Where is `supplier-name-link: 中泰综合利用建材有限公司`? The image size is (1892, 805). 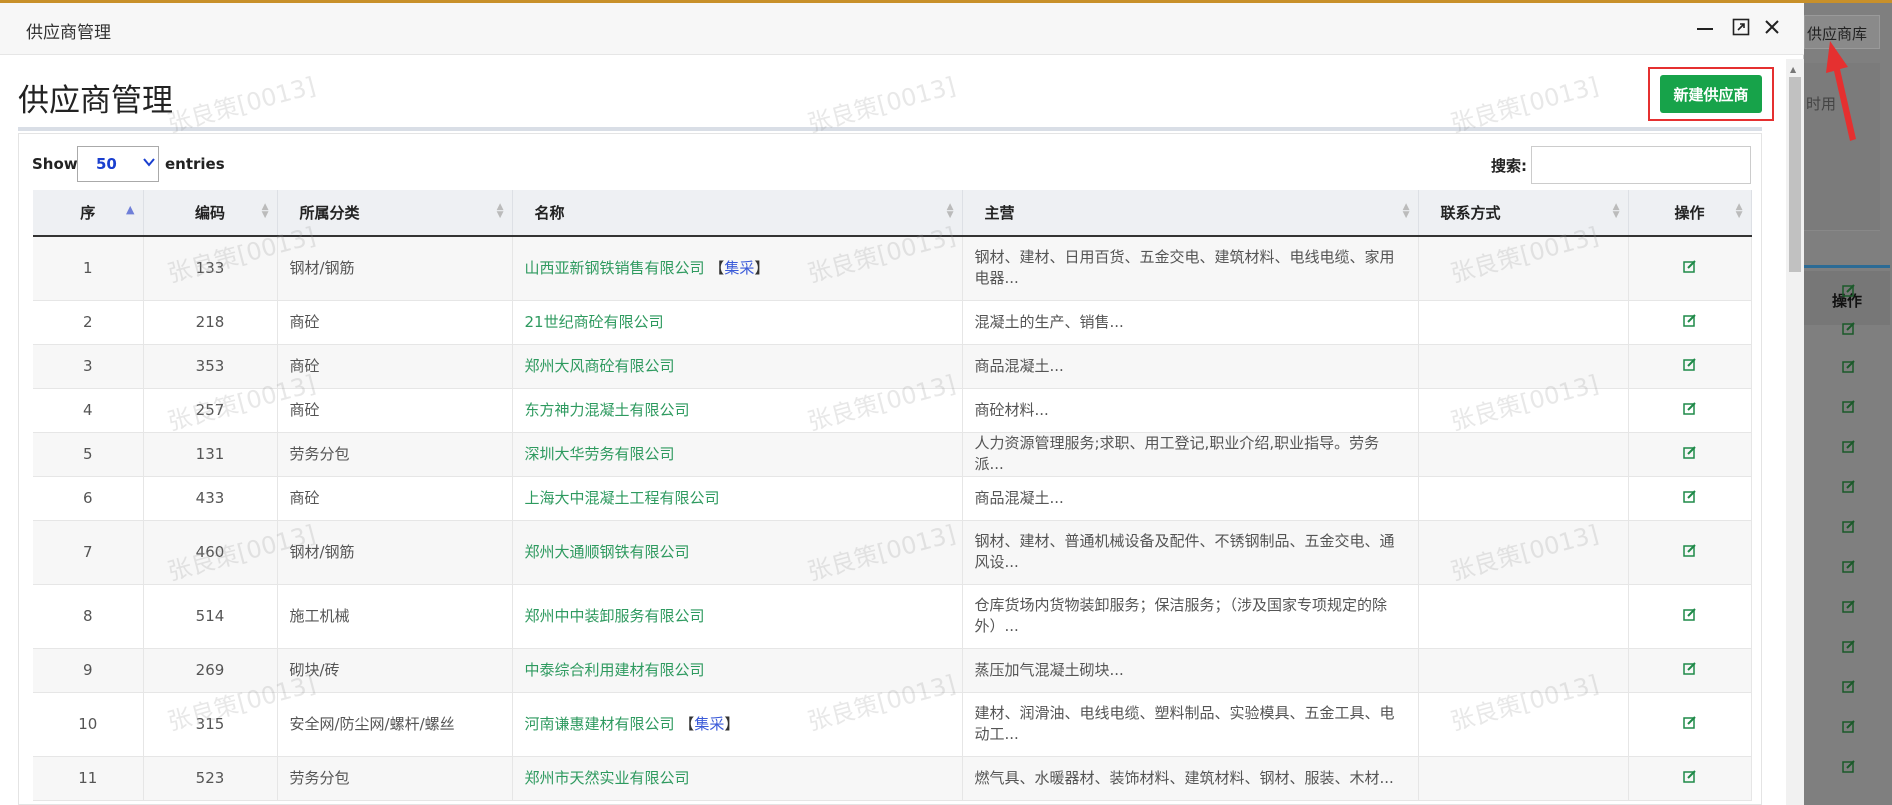
supplier-name-link: 中泰综合利用建材有限公司 is located at coordinates (615, 670).